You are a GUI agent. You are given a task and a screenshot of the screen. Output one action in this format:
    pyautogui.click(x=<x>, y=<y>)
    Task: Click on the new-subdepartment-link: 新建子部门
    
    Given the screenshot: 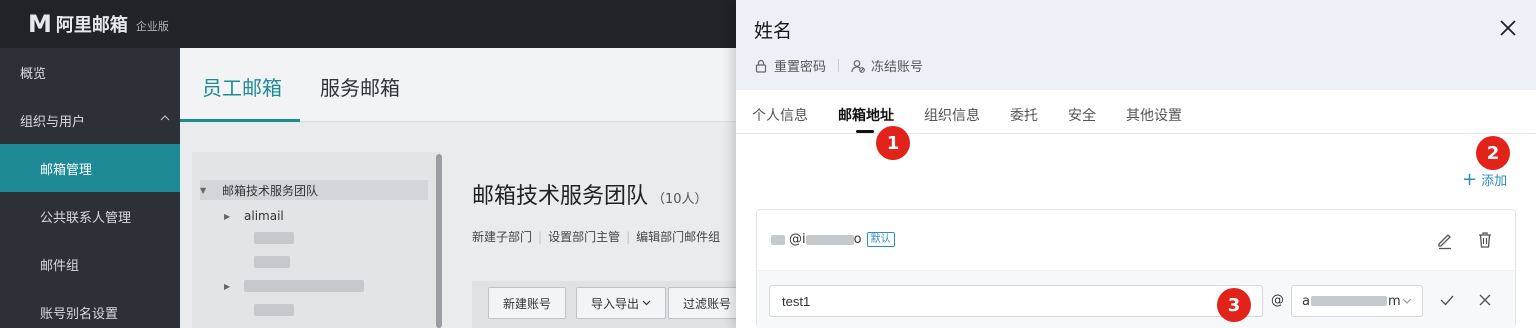 What is the action you would take?
    pyautogui.click(x=502, y=236)
    